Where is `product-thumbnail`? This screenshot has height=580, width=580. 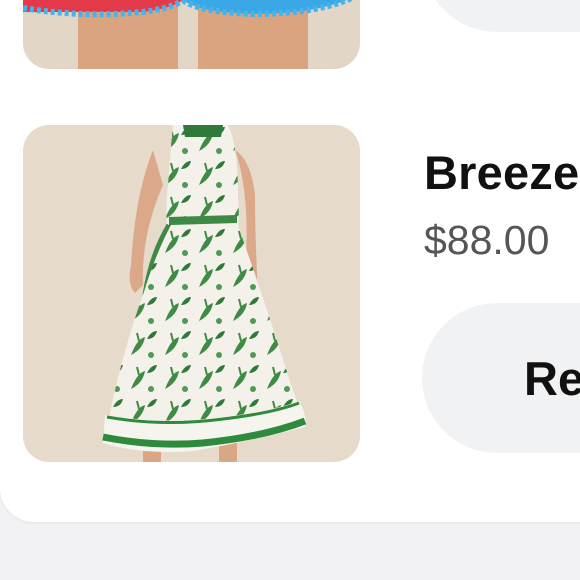
product-thumbnail is located at coordinates (191, 34).